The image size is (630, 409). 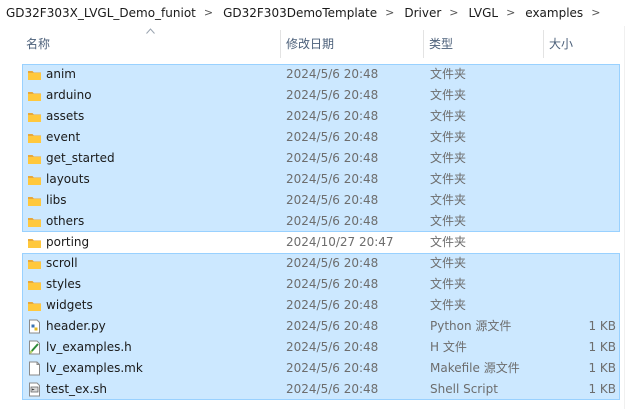 I want to click on file-name: lv_examples.h, so click(x=89, y=347).